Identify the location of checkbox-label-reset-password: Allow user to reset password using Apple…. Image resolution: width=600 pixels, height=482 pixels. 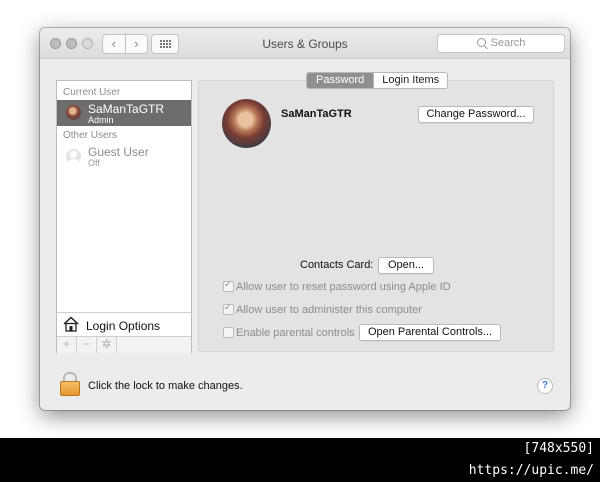
(343, 287).